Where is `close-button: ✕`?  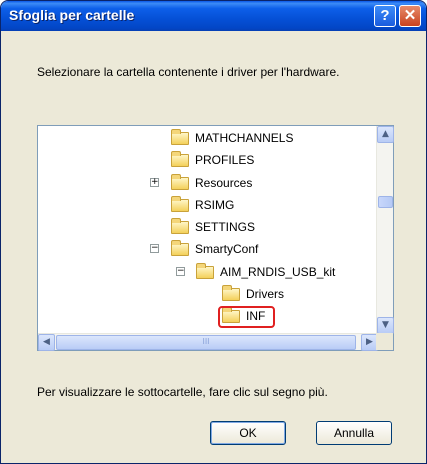
close-button: ✕ is located at coordinates (410, 16).